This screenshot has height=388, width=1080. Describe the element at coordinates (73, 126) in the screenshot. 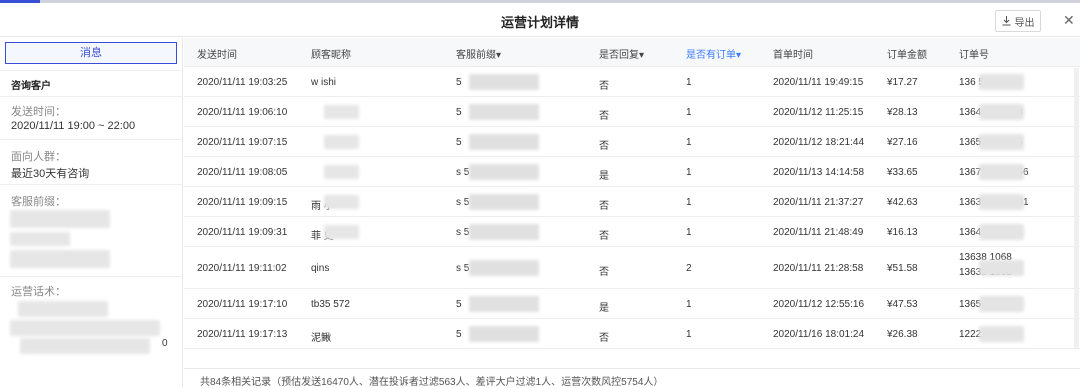

I see `send-time-value: 2020/11/11 19:00 ~ 22:00` at that location.